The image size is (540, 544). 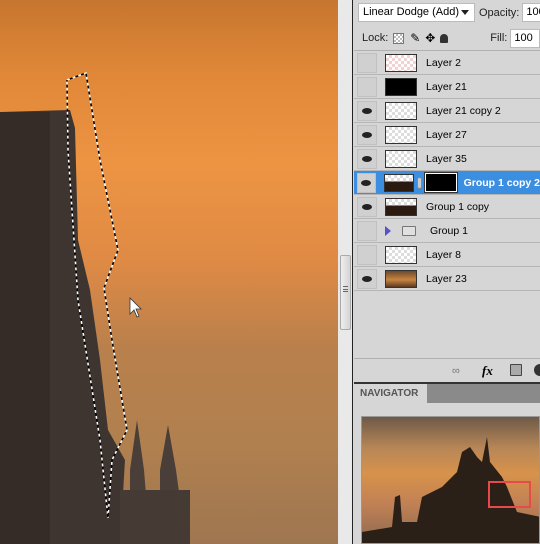 What do you see at coordinates (463, 110) in the screenshot?
I see `layer-name: Layer 21 copy 2` at bounding box center [463, 110].